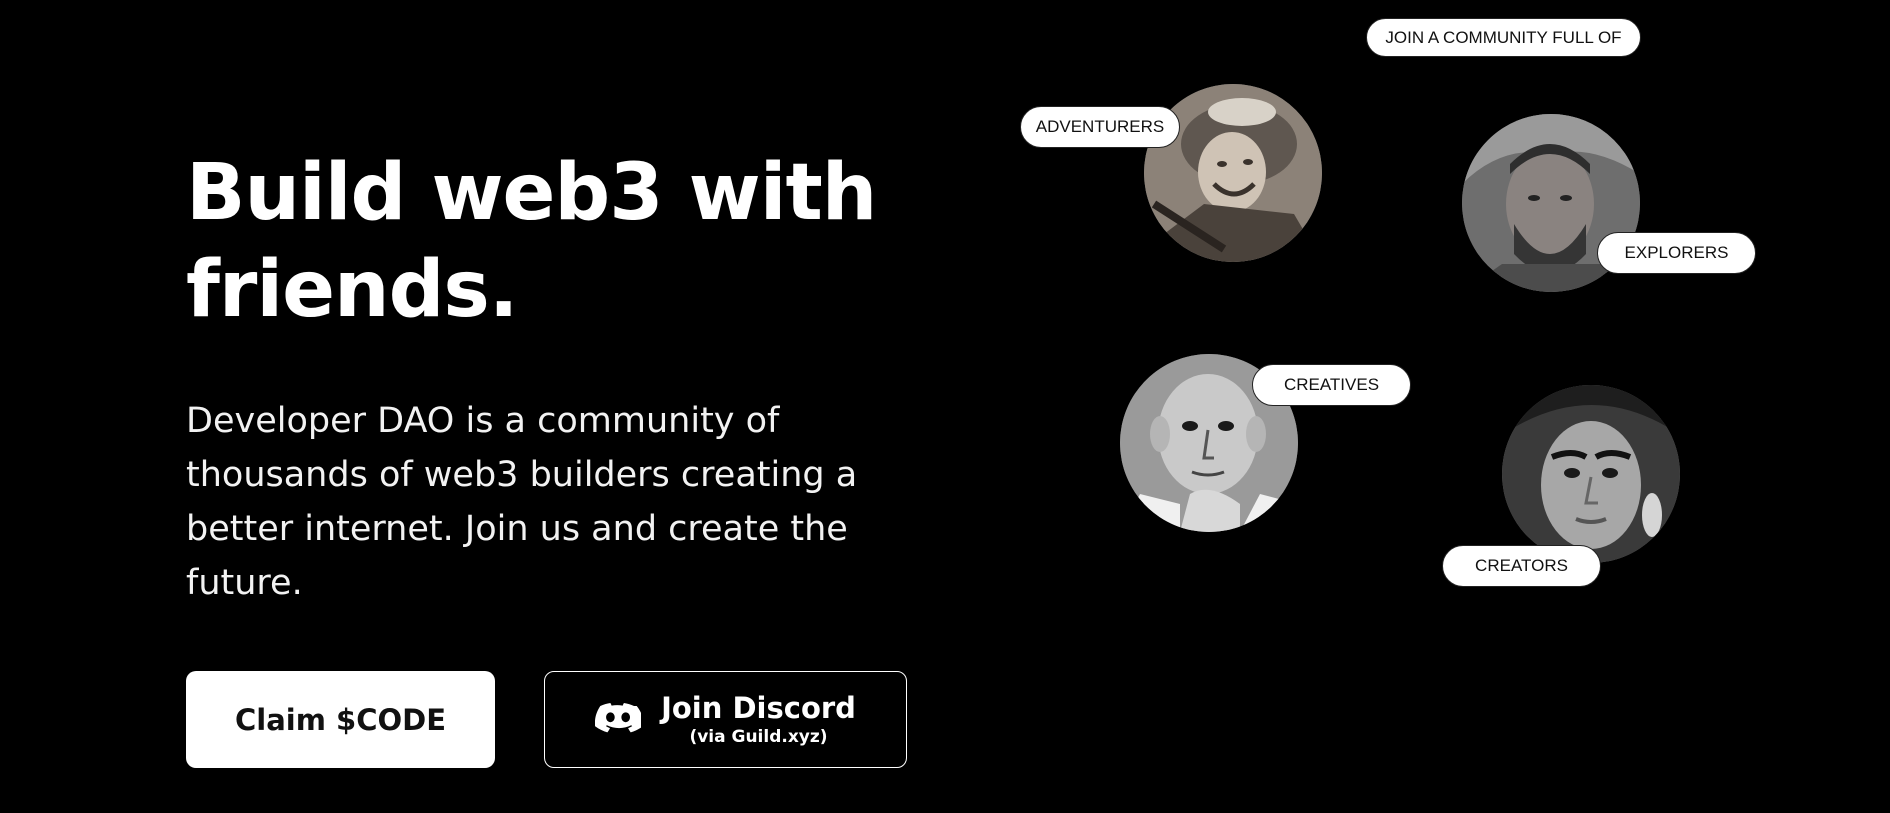 The image size is (1890, 813). Describe the element at coordinates (618, 717) in the screenshot. I see `discord-icon` at that location.